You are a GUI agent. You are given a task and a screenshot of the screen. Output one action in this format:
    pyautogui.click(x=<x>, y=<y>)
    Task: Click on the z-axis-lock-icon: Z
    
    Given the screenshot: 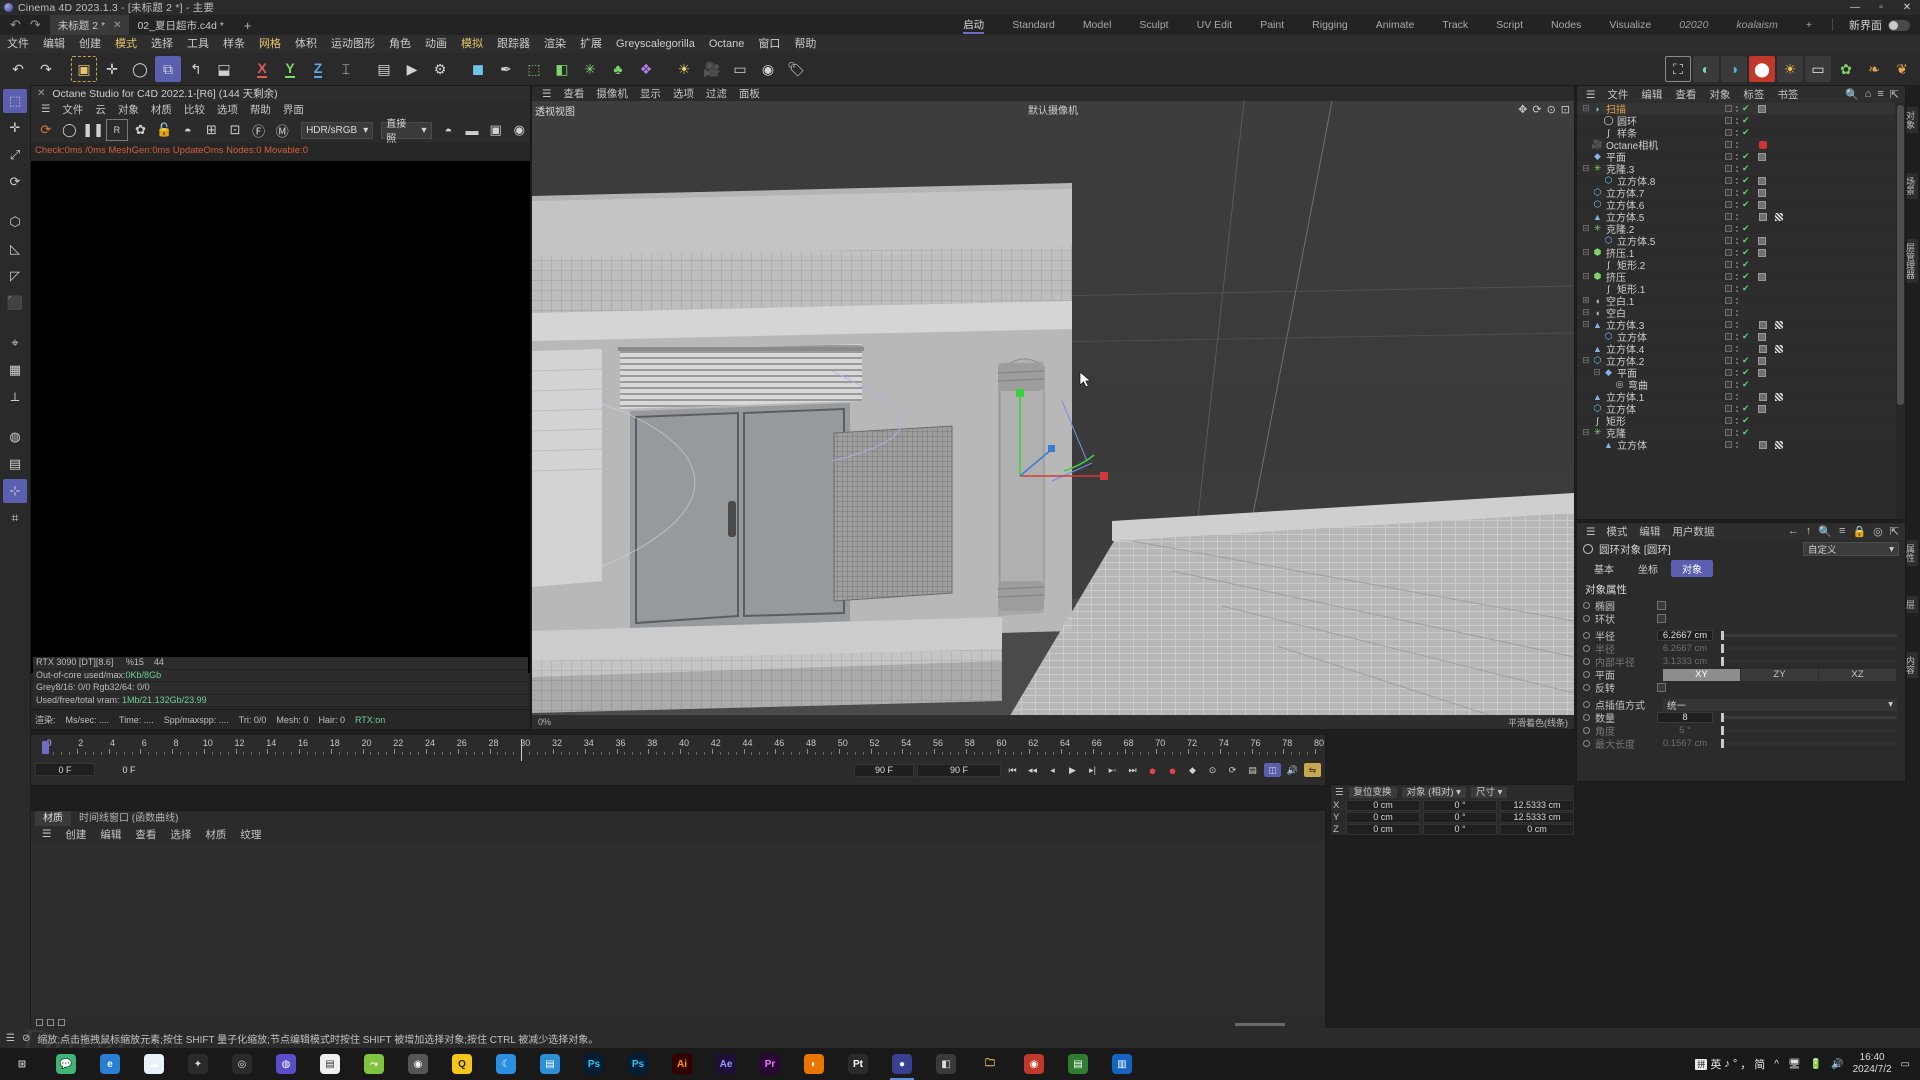 What is the action you would take?
    pyautogui.click(x=318, y=69)
    